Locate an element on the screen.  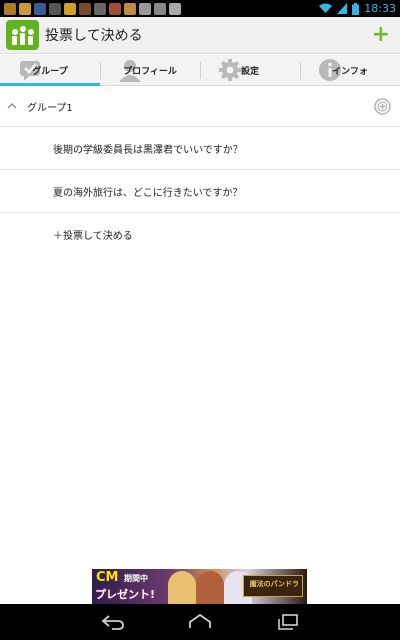
download-icon is located at coordinates (100, 8).